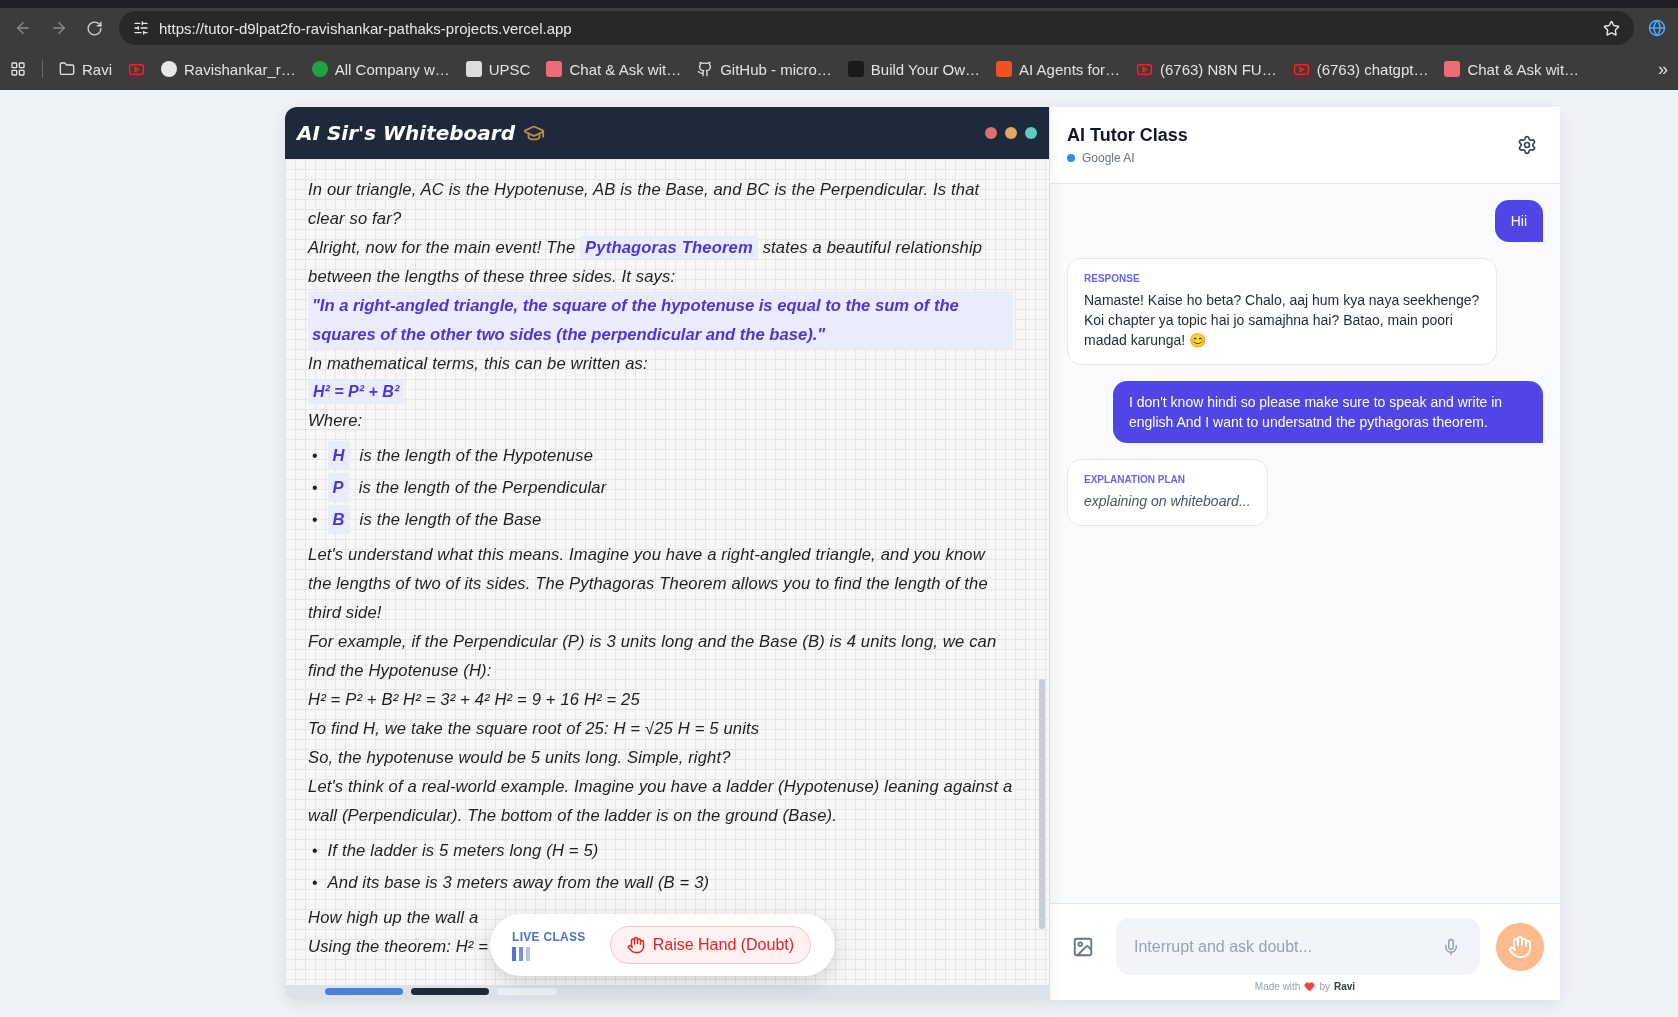 The image size is (1678, 1017). What do you see at coordinates (1451, 946) in the screenshot?
I see `microphone-icon` at bounding box center [1451, 946].